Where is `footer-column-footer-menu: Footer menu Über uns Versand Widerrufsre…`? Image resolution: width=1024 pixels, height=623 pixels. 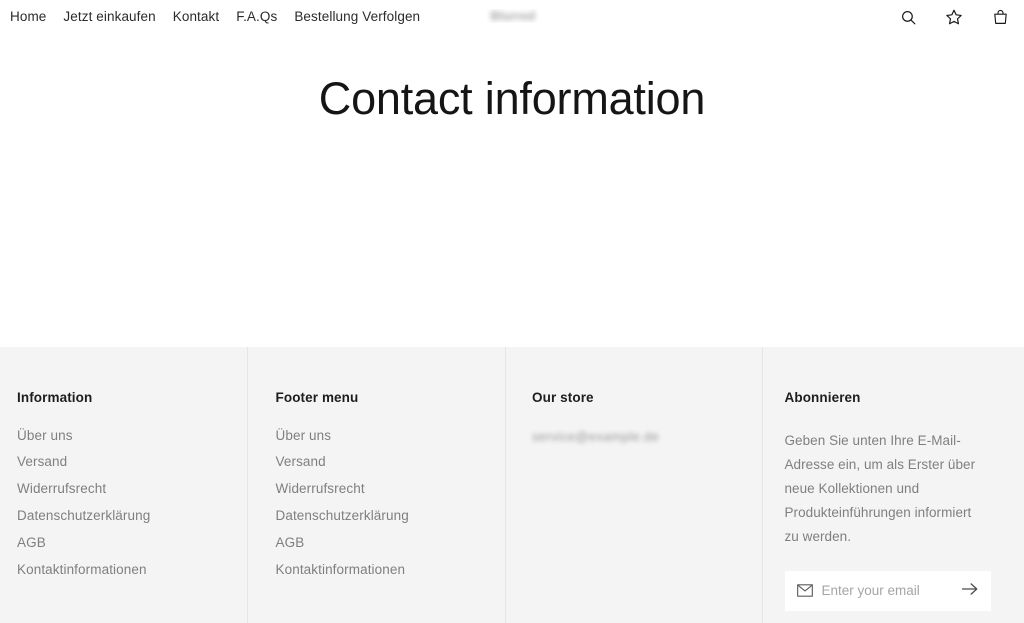 footer-column-footer-menu: Footer menu Über uns Versand Widerrufsre… is located at coordinates (377, 485).